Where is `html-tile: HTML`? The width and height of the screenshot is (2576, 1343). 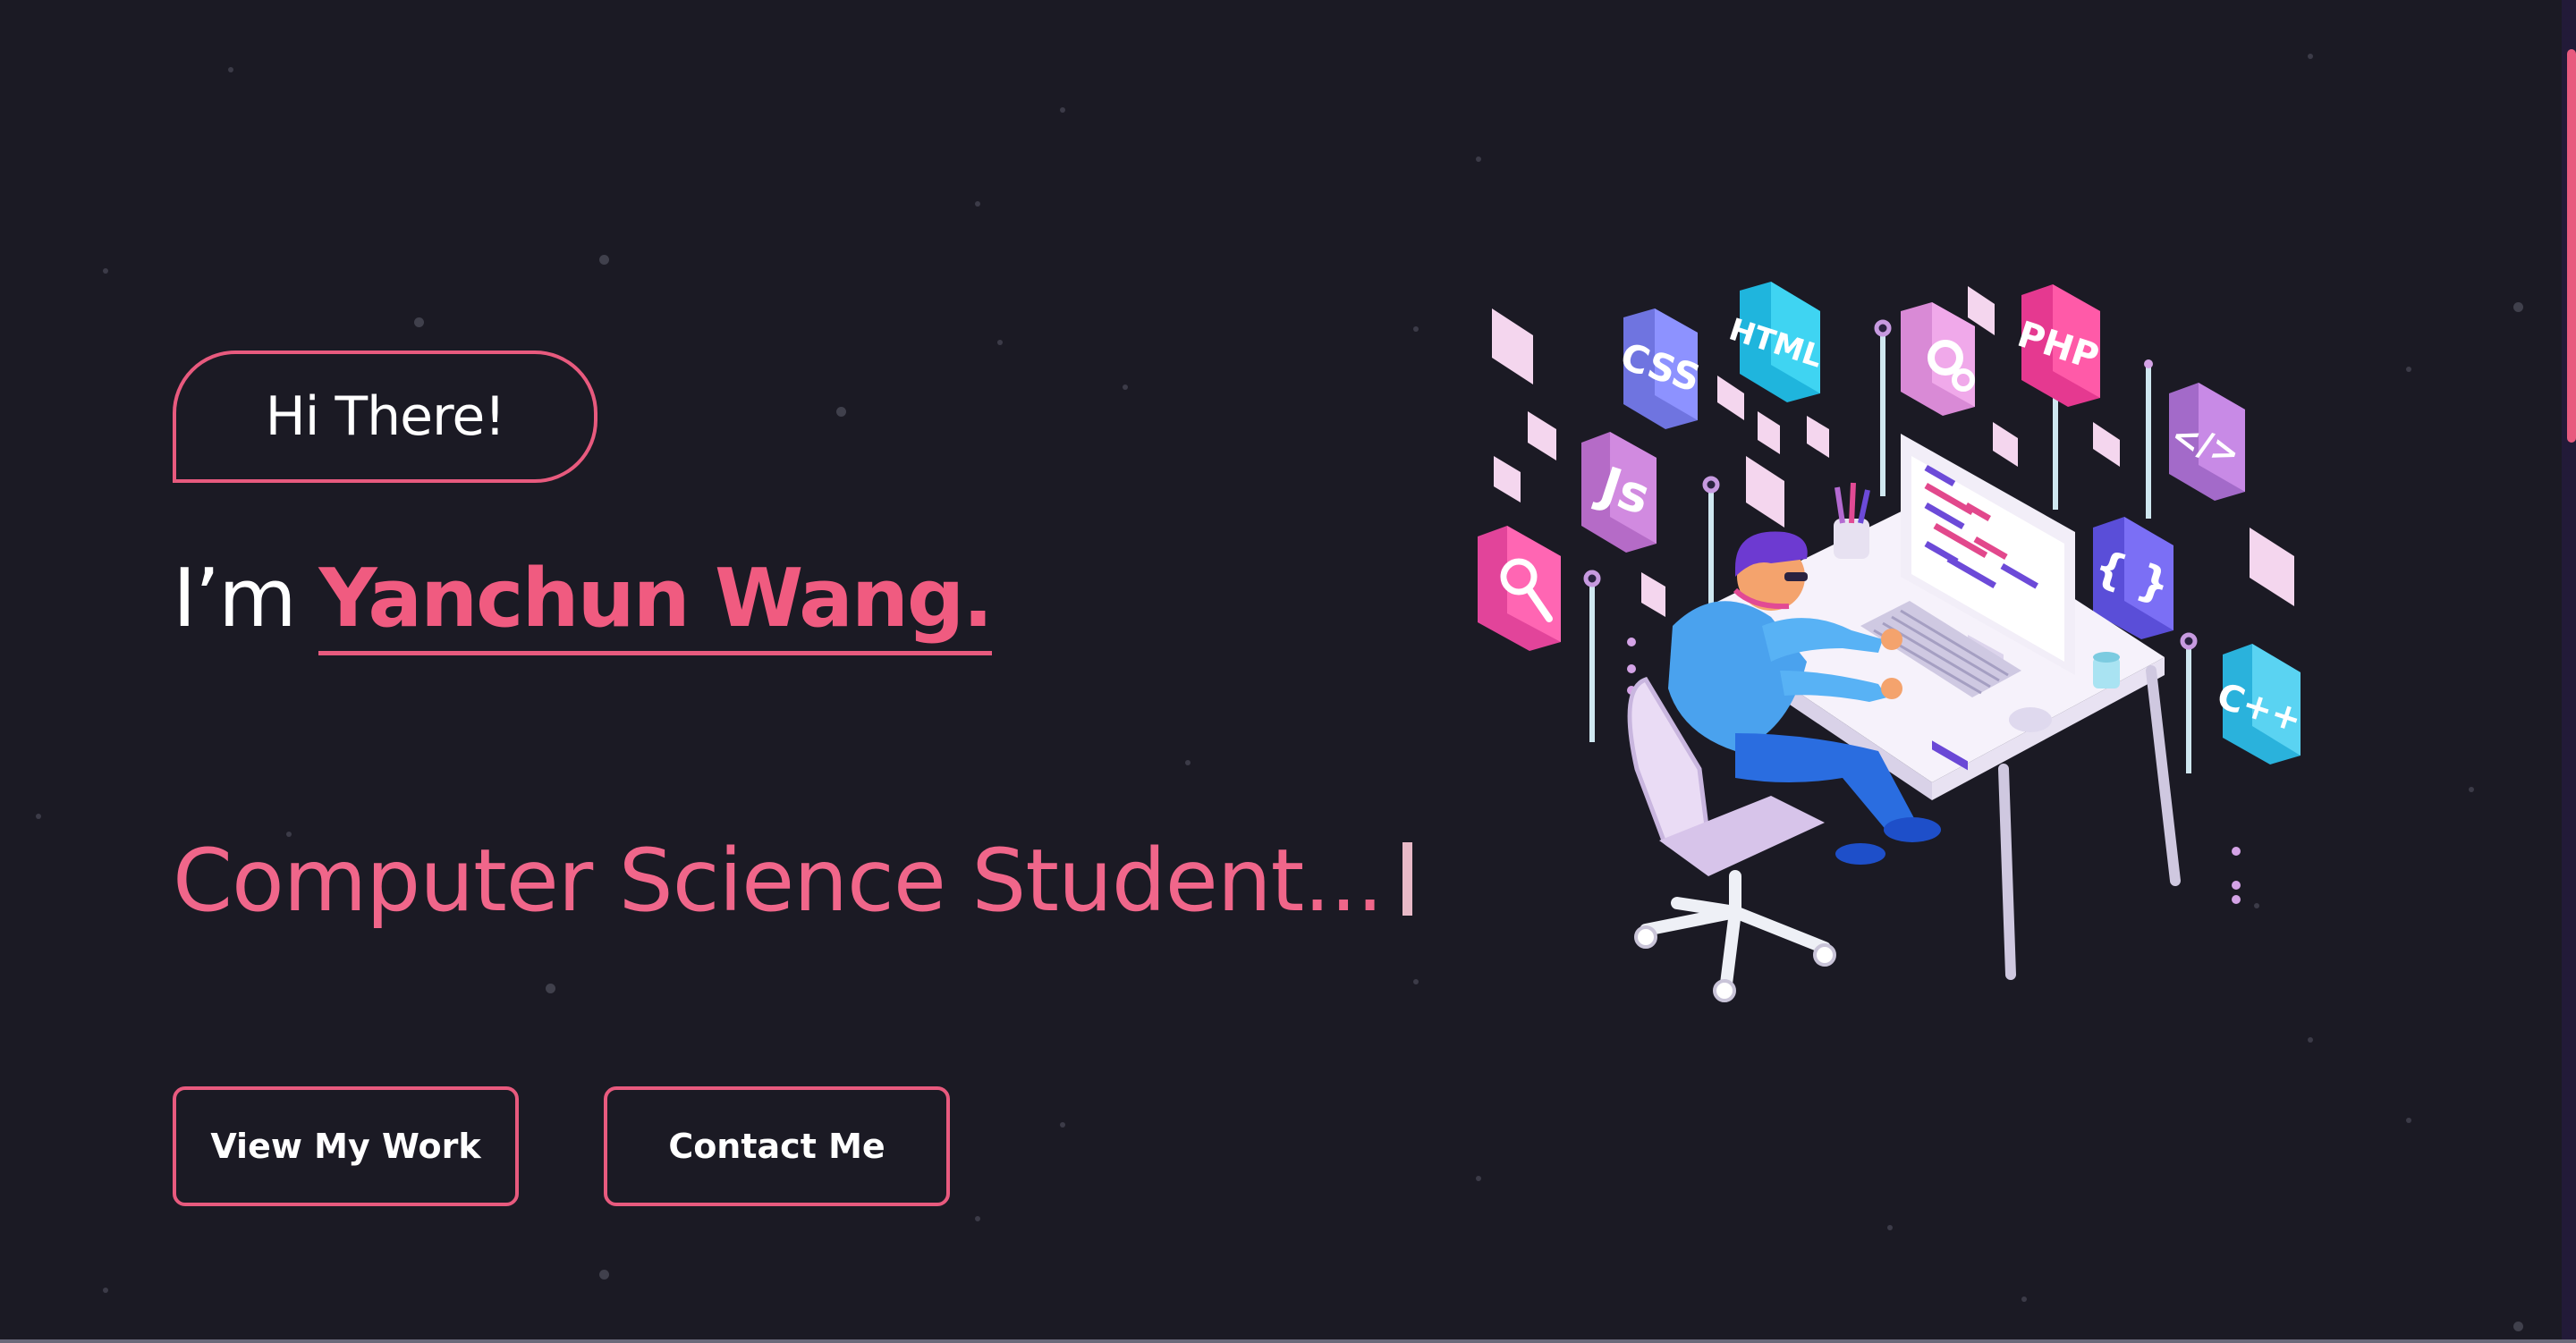 html-tile: HTML is located at coordinates (1775, 342).